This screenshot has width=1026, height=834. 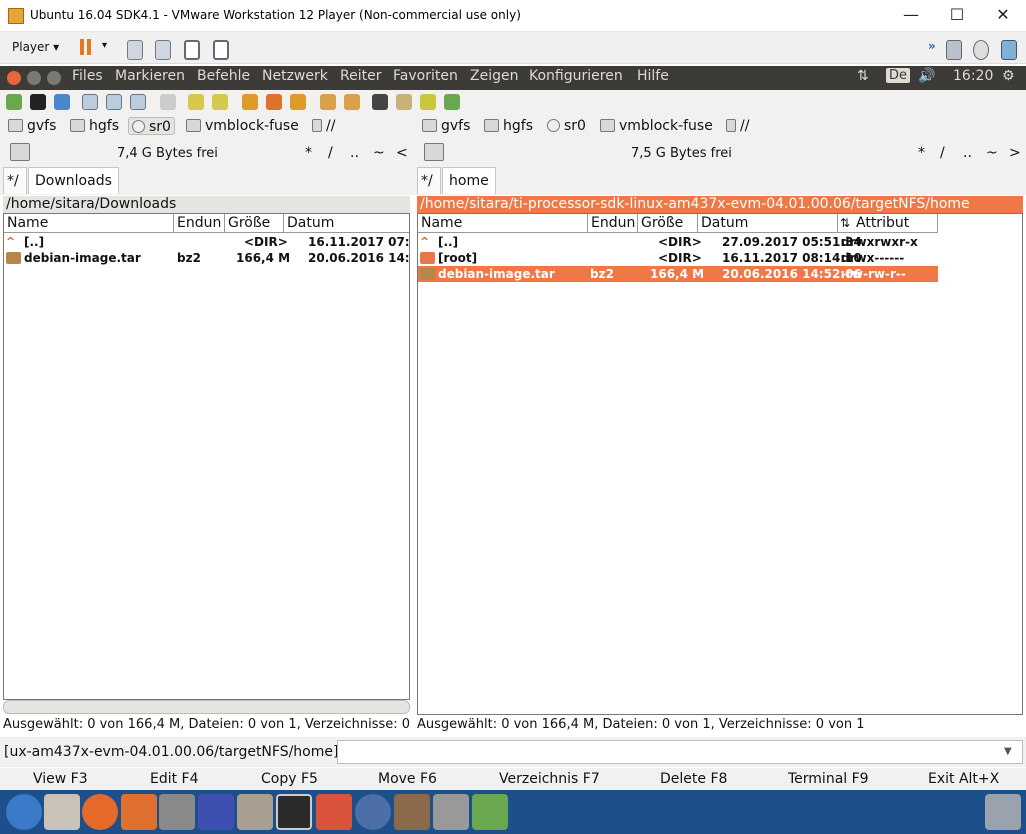 What do you see at coordinates (62, 102) in the screenshot?
I see `options-icon` at bounding box center [62, 102].